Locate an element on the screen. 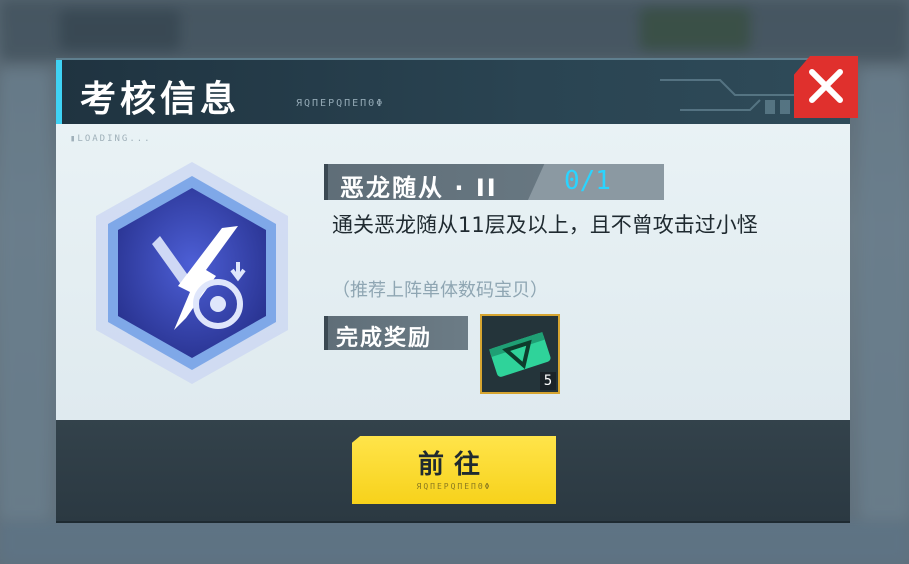 This screenshot has height=564, width=909. reward-label-bar: 完成奖励 is located at coordinates (396, 333).